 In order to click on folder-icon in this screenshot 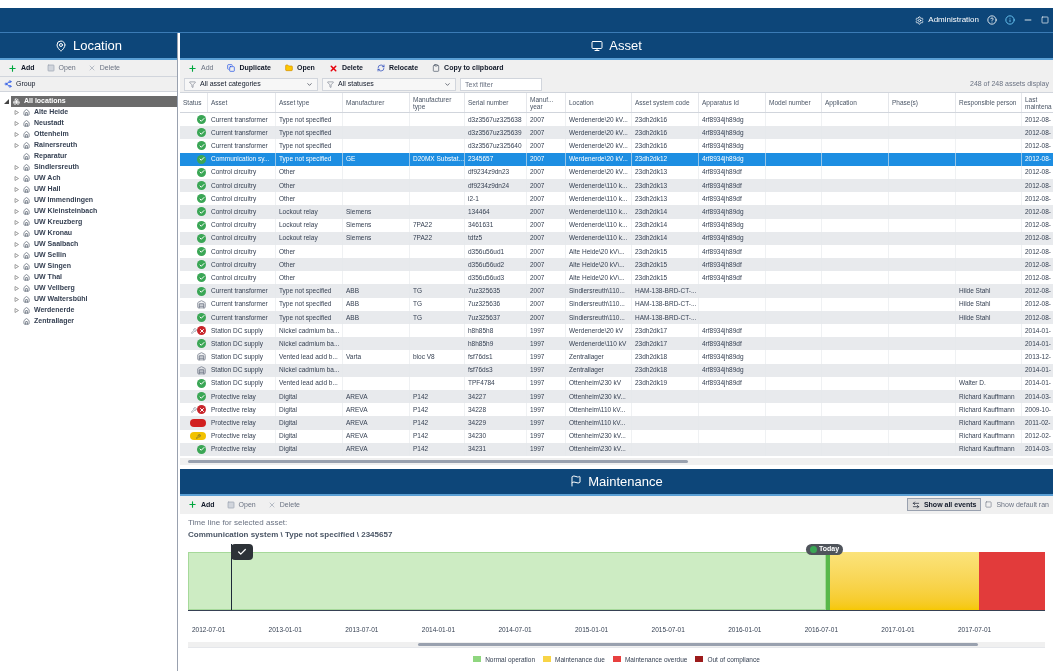, I will do `click(289, 68)`.